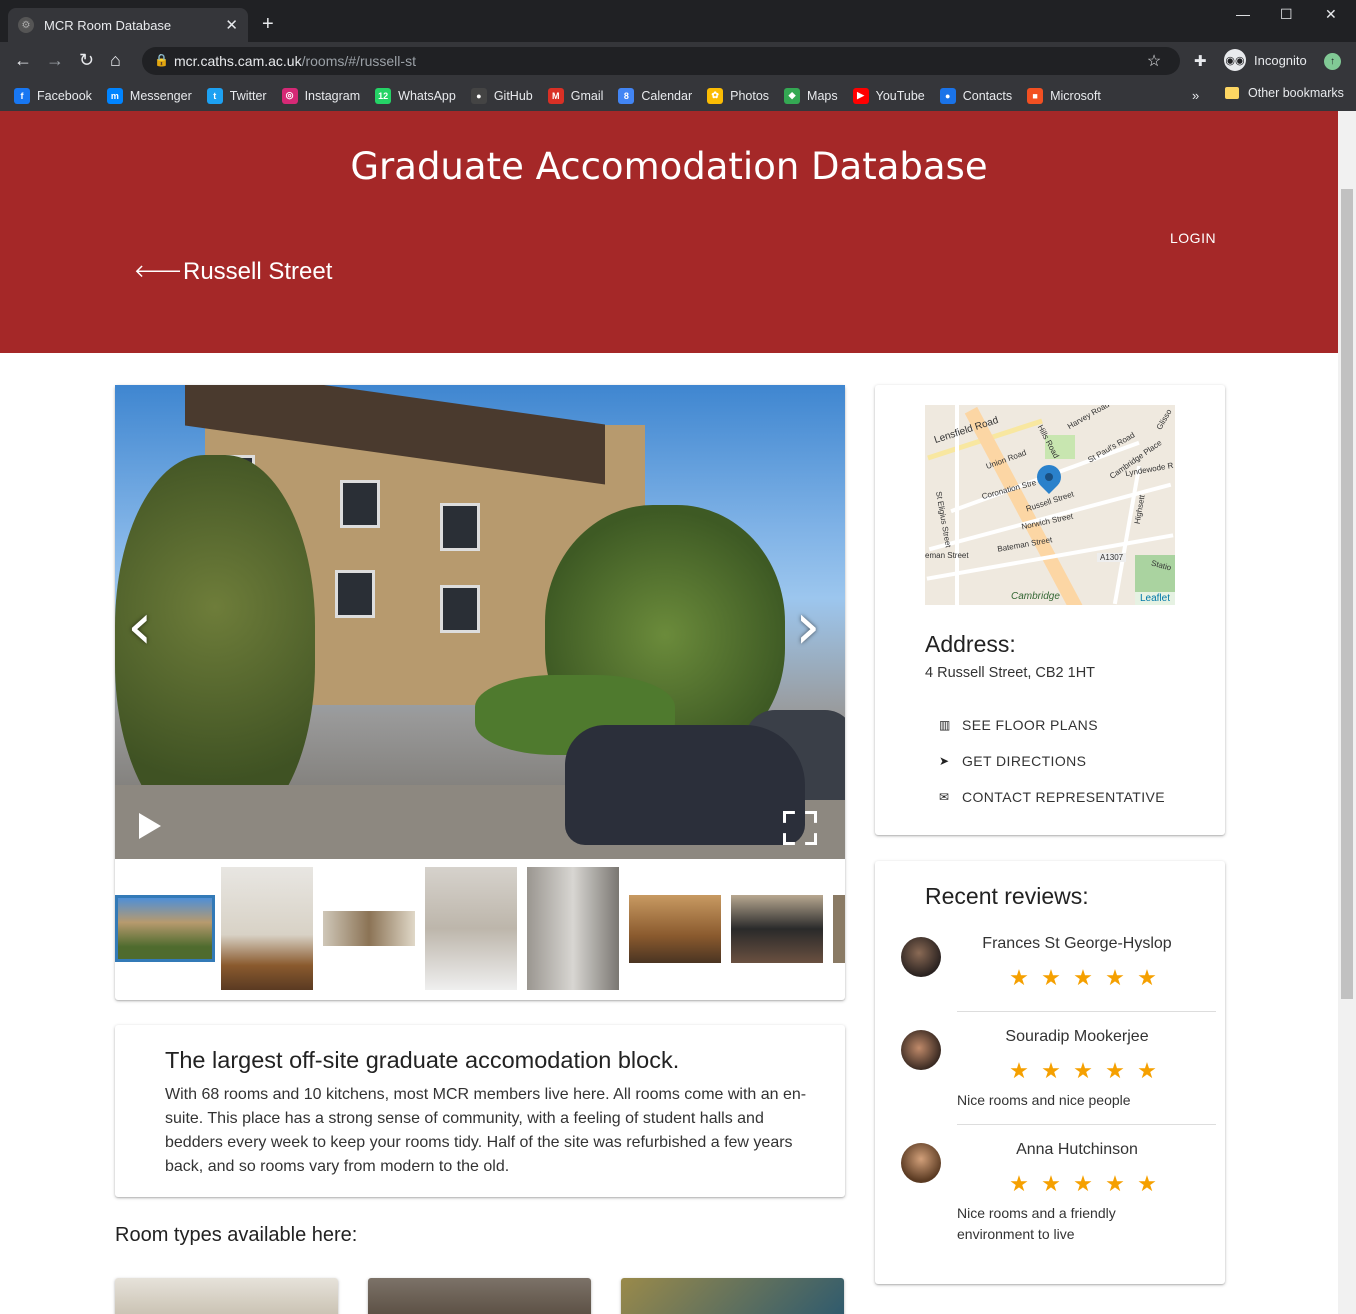 This screenshot has height=1314, width=1356. What do you see at coordinates (332, 95) in the screenshot?
I see `bookmark-label: Instagram` at bounding box center [332, 95].